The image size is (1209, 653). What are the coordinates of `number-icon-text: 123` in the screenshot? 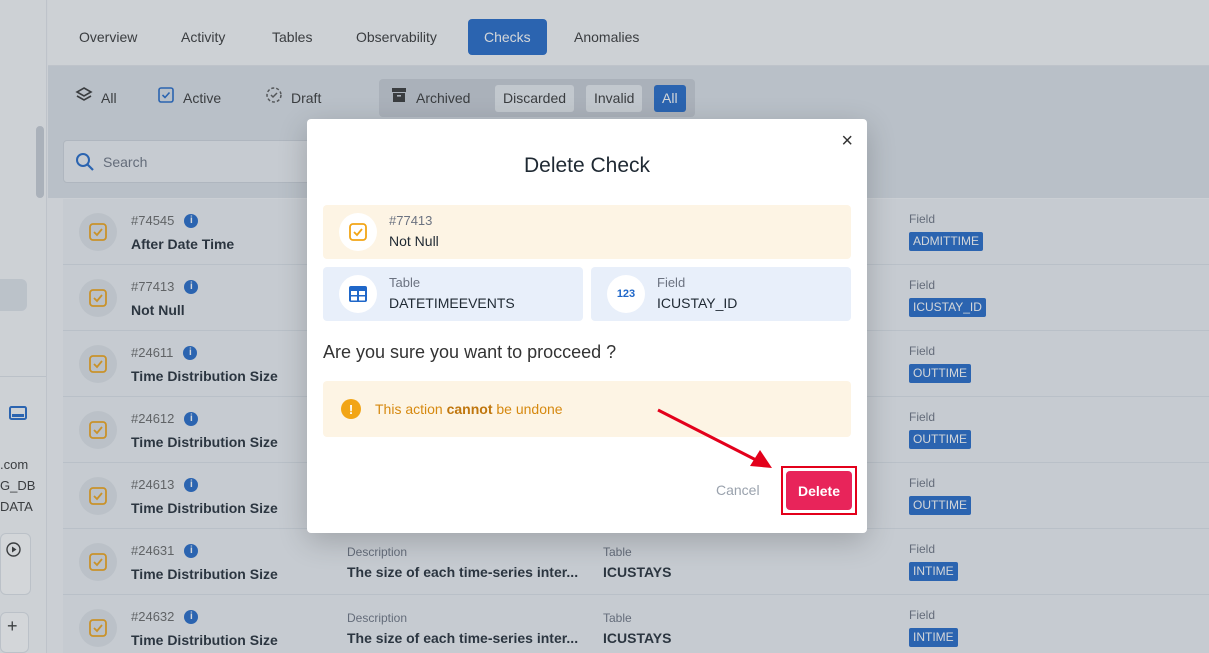 It's located at (626, 294).